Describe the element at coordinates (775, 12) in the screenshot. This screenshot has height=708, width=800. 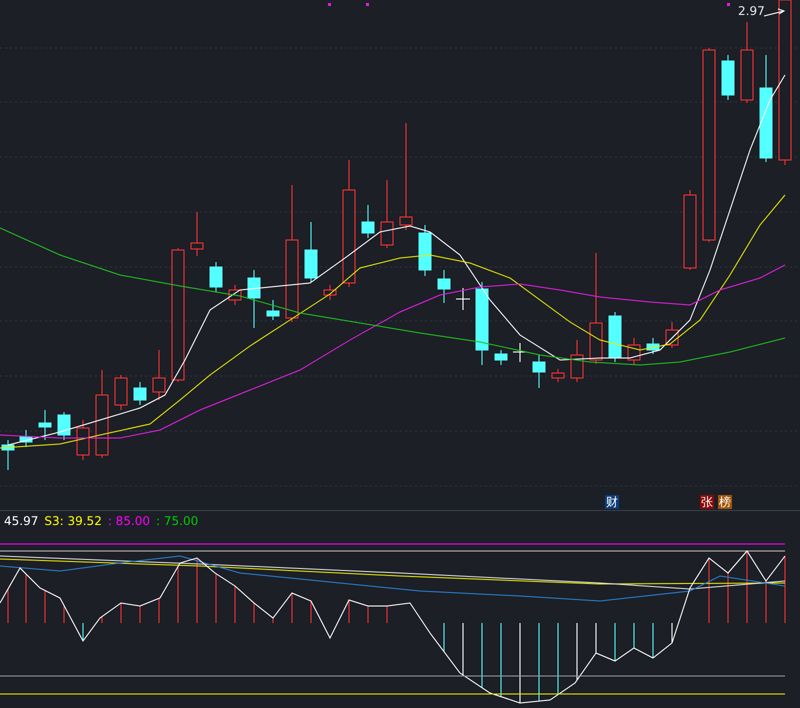
I see `arrow-icon` at that location.